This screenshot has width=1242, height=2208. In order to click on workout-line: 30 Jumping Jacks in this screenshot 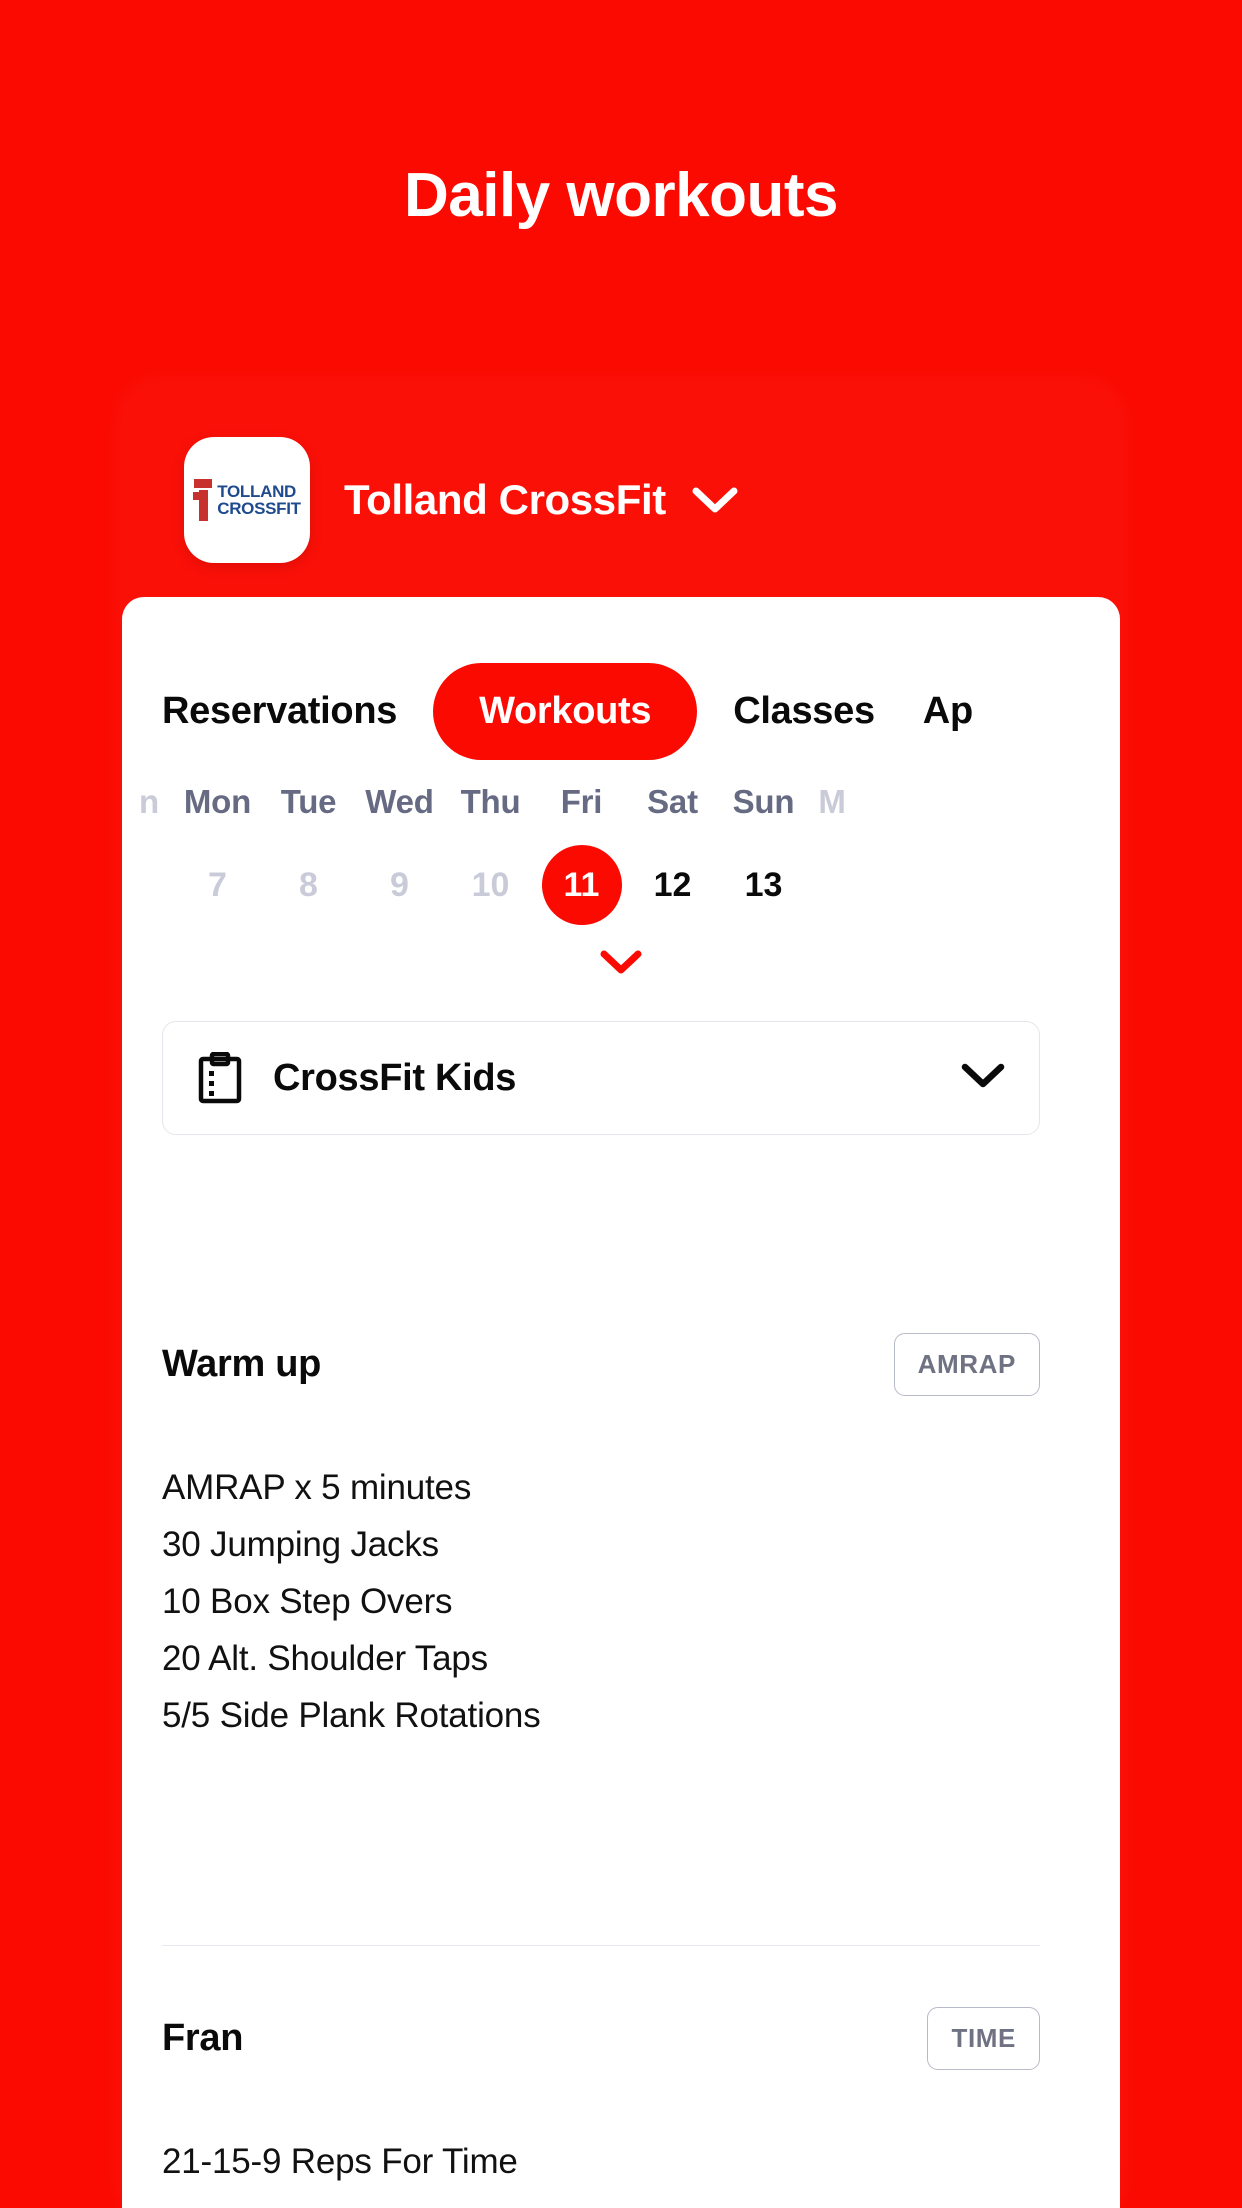, I will do `click(300, 1545)`.